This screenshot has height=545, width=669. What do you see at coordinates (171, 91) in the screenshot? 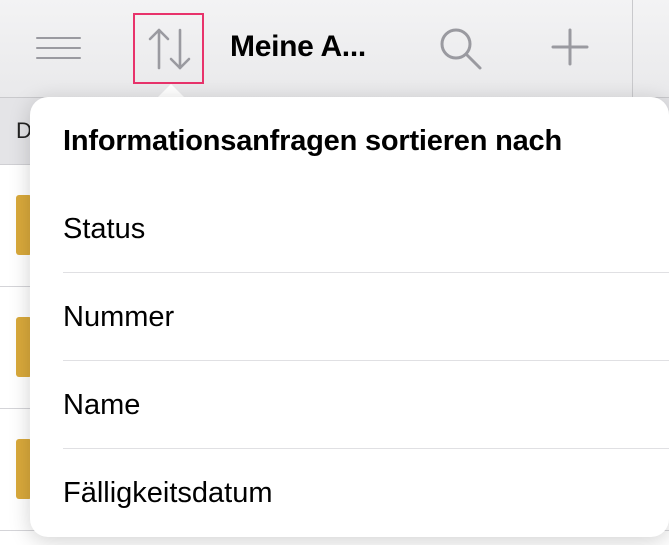
I see `popover-arrow` at bounding box center [171, 91].